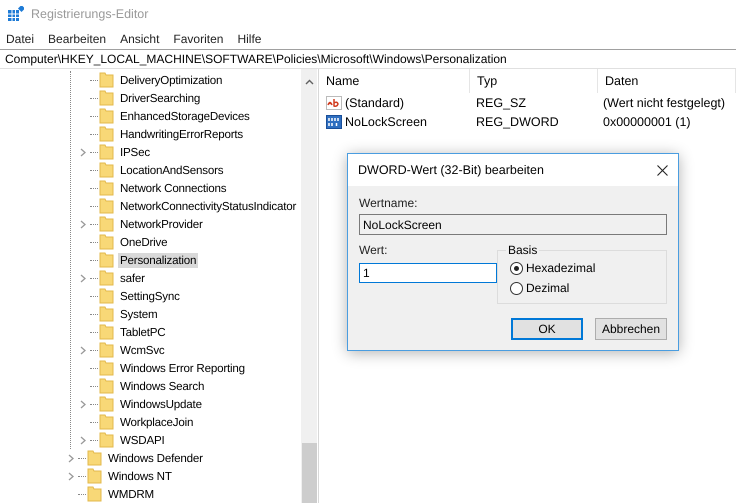 The image size is (736, 503). I want to click on column-header: Name, so click(394, 81).